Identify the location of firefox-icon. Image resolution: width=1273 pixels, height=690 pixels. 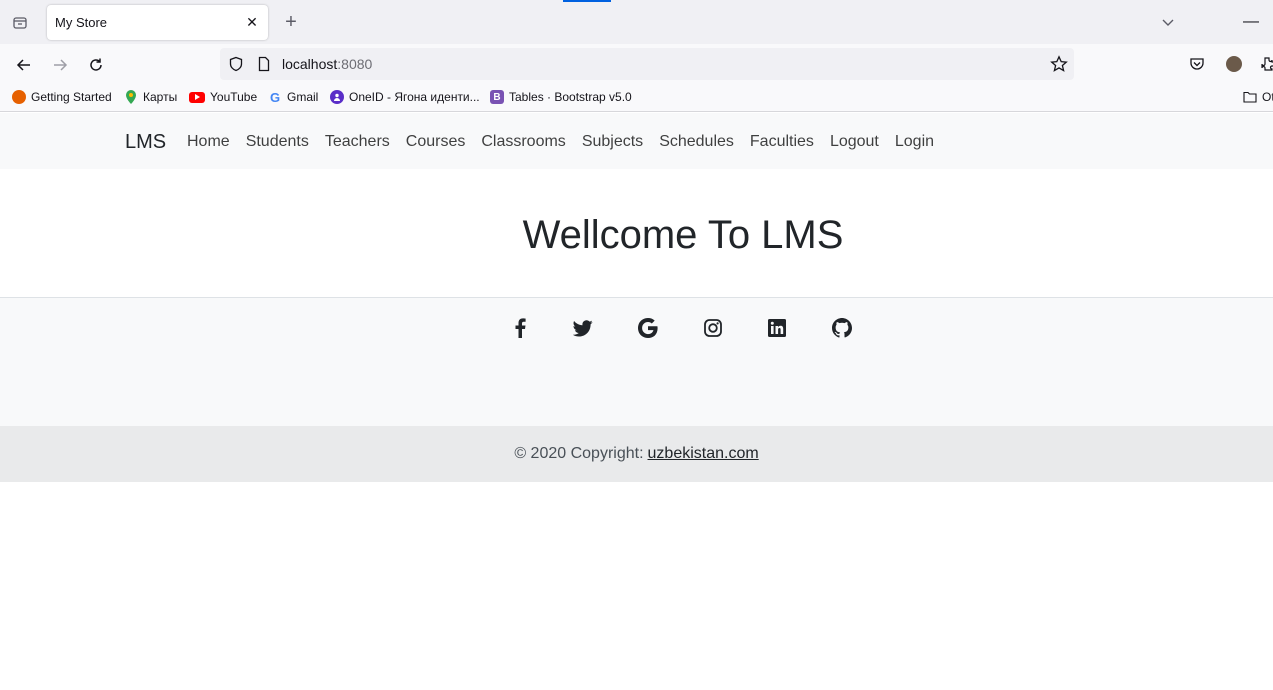
(19, 97).